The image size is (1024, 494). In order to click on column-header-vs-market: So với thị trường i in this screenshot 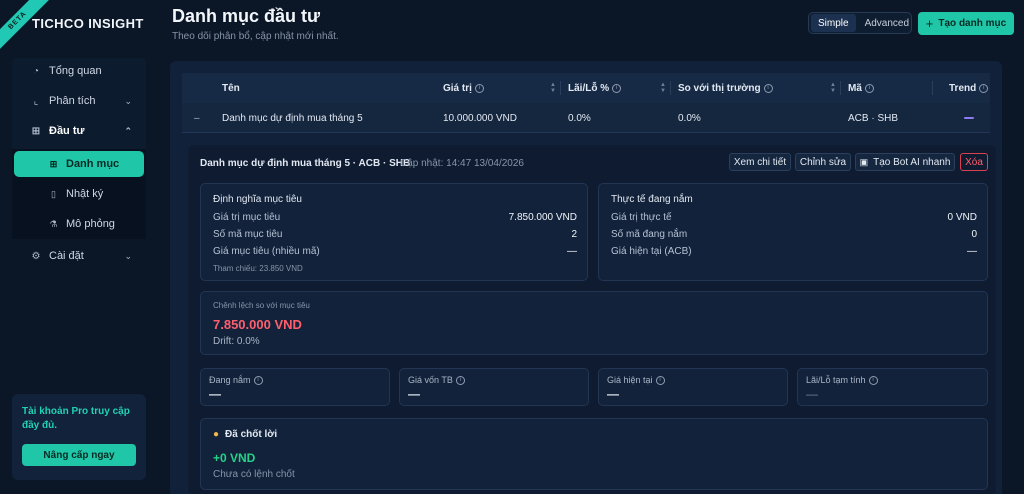, I will do `click(725, 88)`.